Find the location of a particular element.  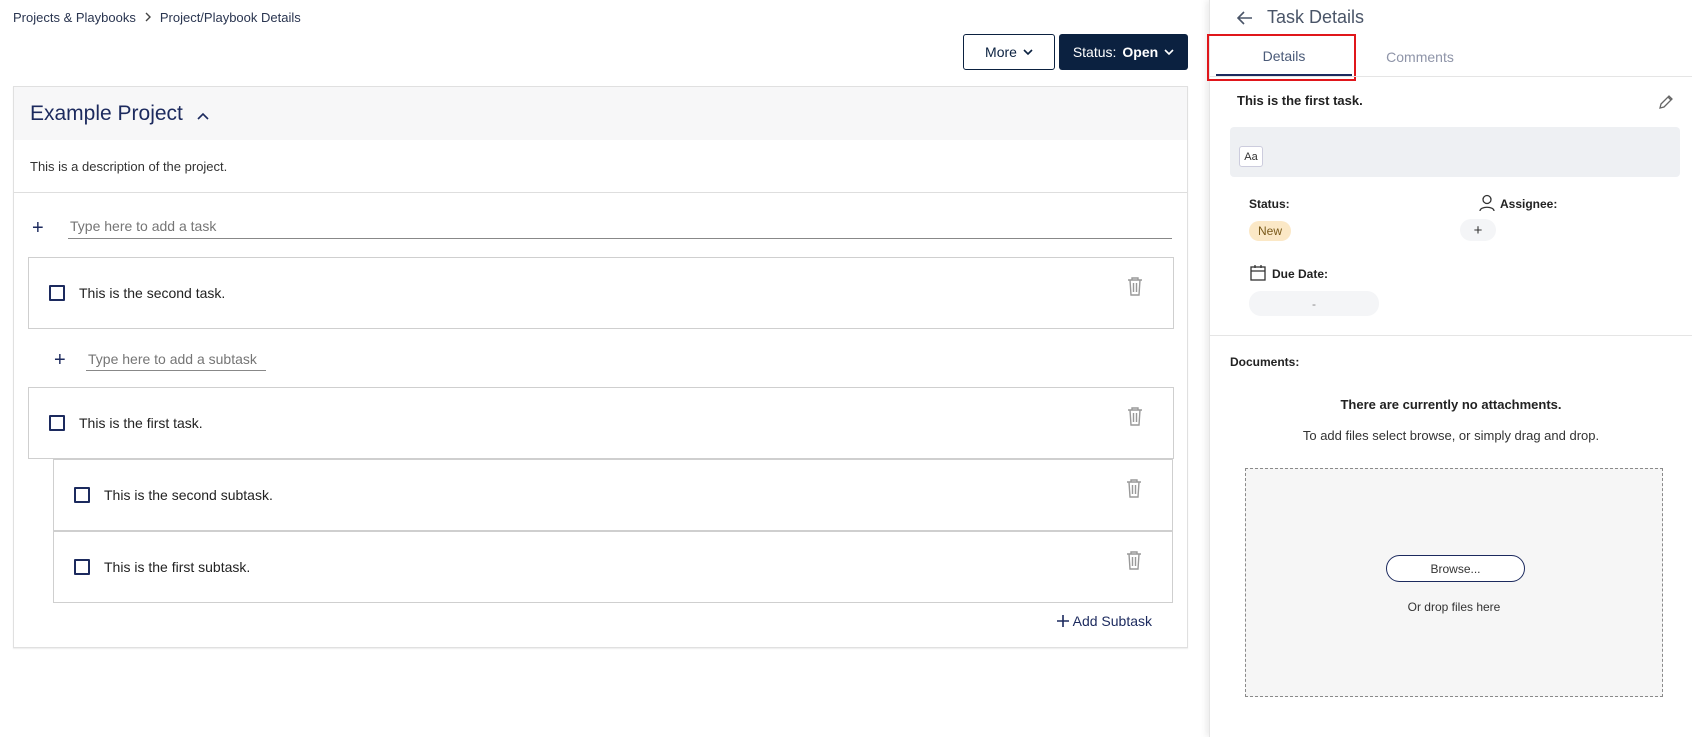

tab-details: Details is located at coordinates (1281, 57).